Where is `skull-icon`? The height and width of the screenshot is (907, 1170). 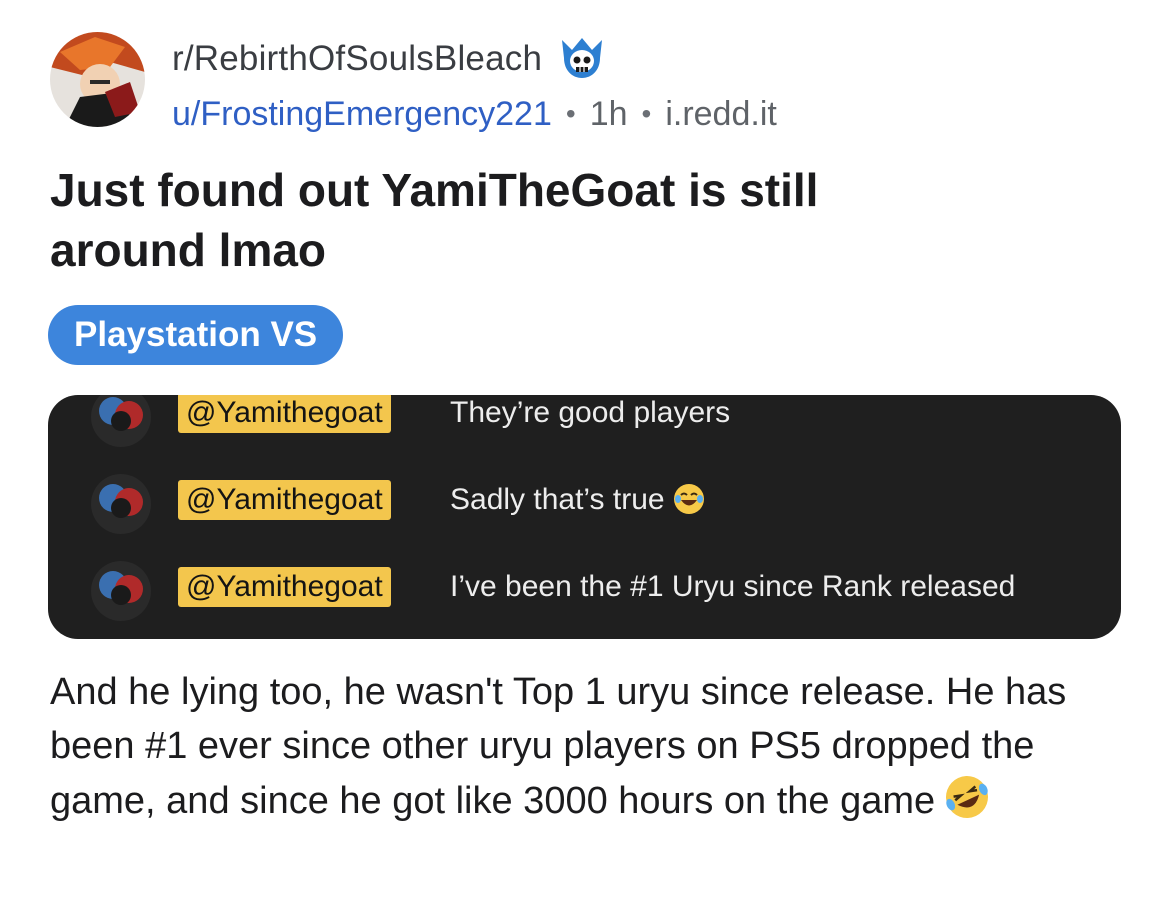 skull-icon is located at coordinates (582, 59).